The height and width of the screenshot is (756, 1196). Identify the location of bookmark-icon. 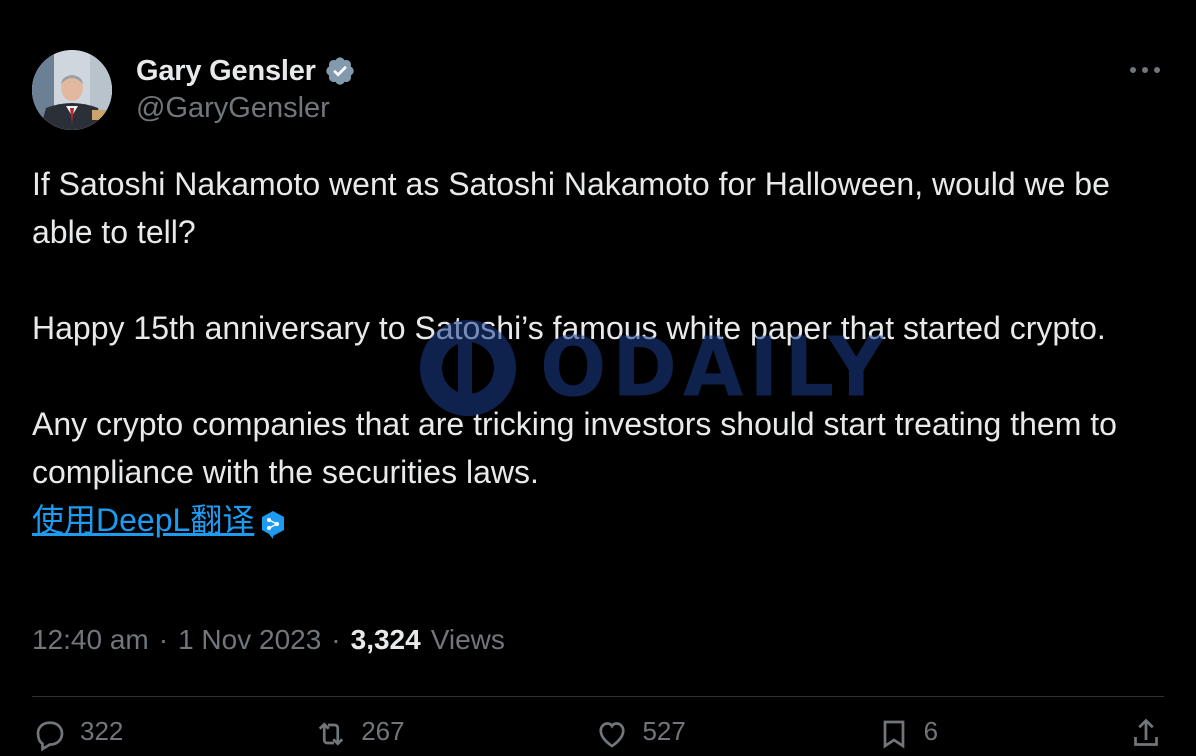
(894, 734).